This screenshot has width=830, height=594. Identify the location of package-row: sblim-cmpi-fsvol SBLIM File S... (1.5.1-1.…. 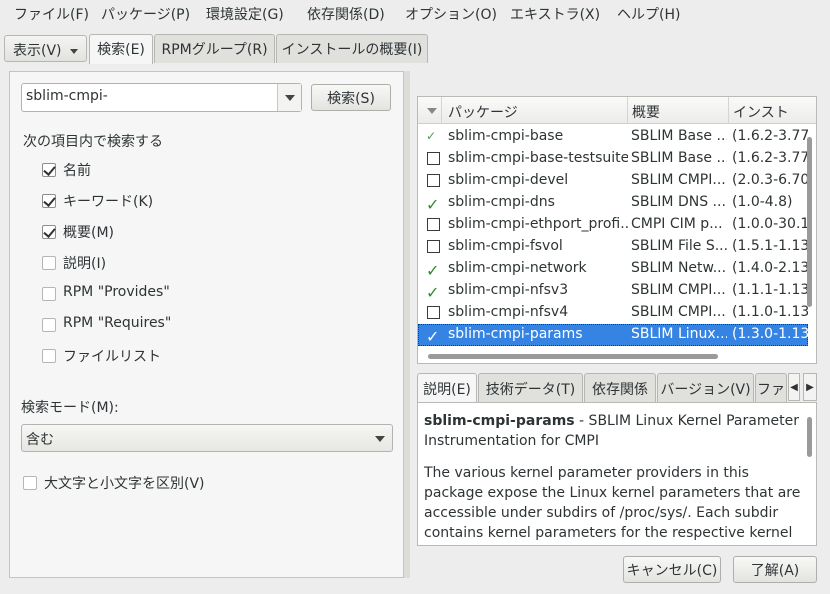
(613, 247).